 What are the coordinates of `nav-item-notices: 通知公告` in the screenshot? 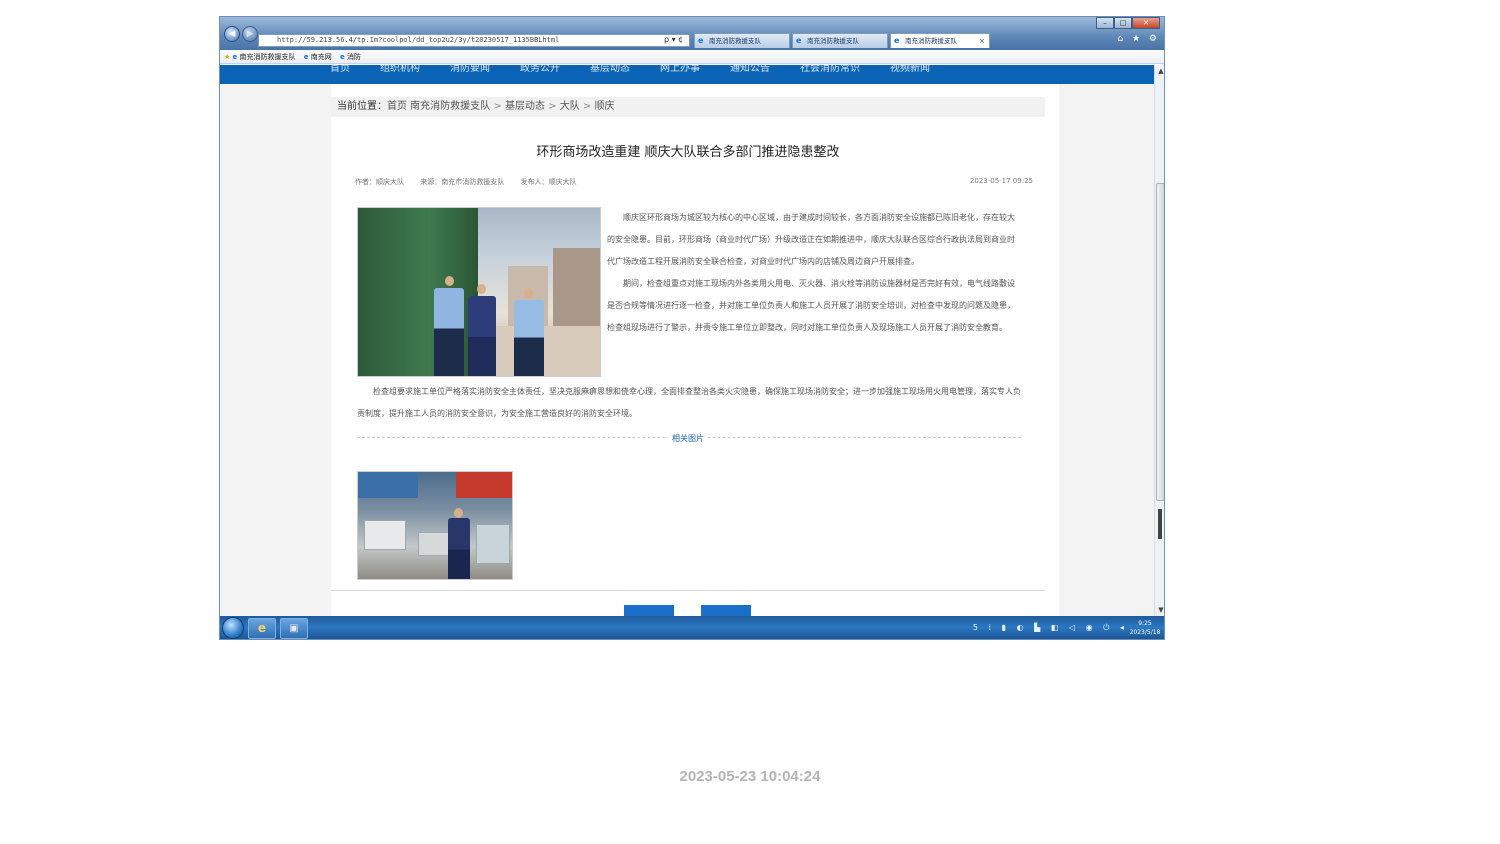 It's located at (750, 69).